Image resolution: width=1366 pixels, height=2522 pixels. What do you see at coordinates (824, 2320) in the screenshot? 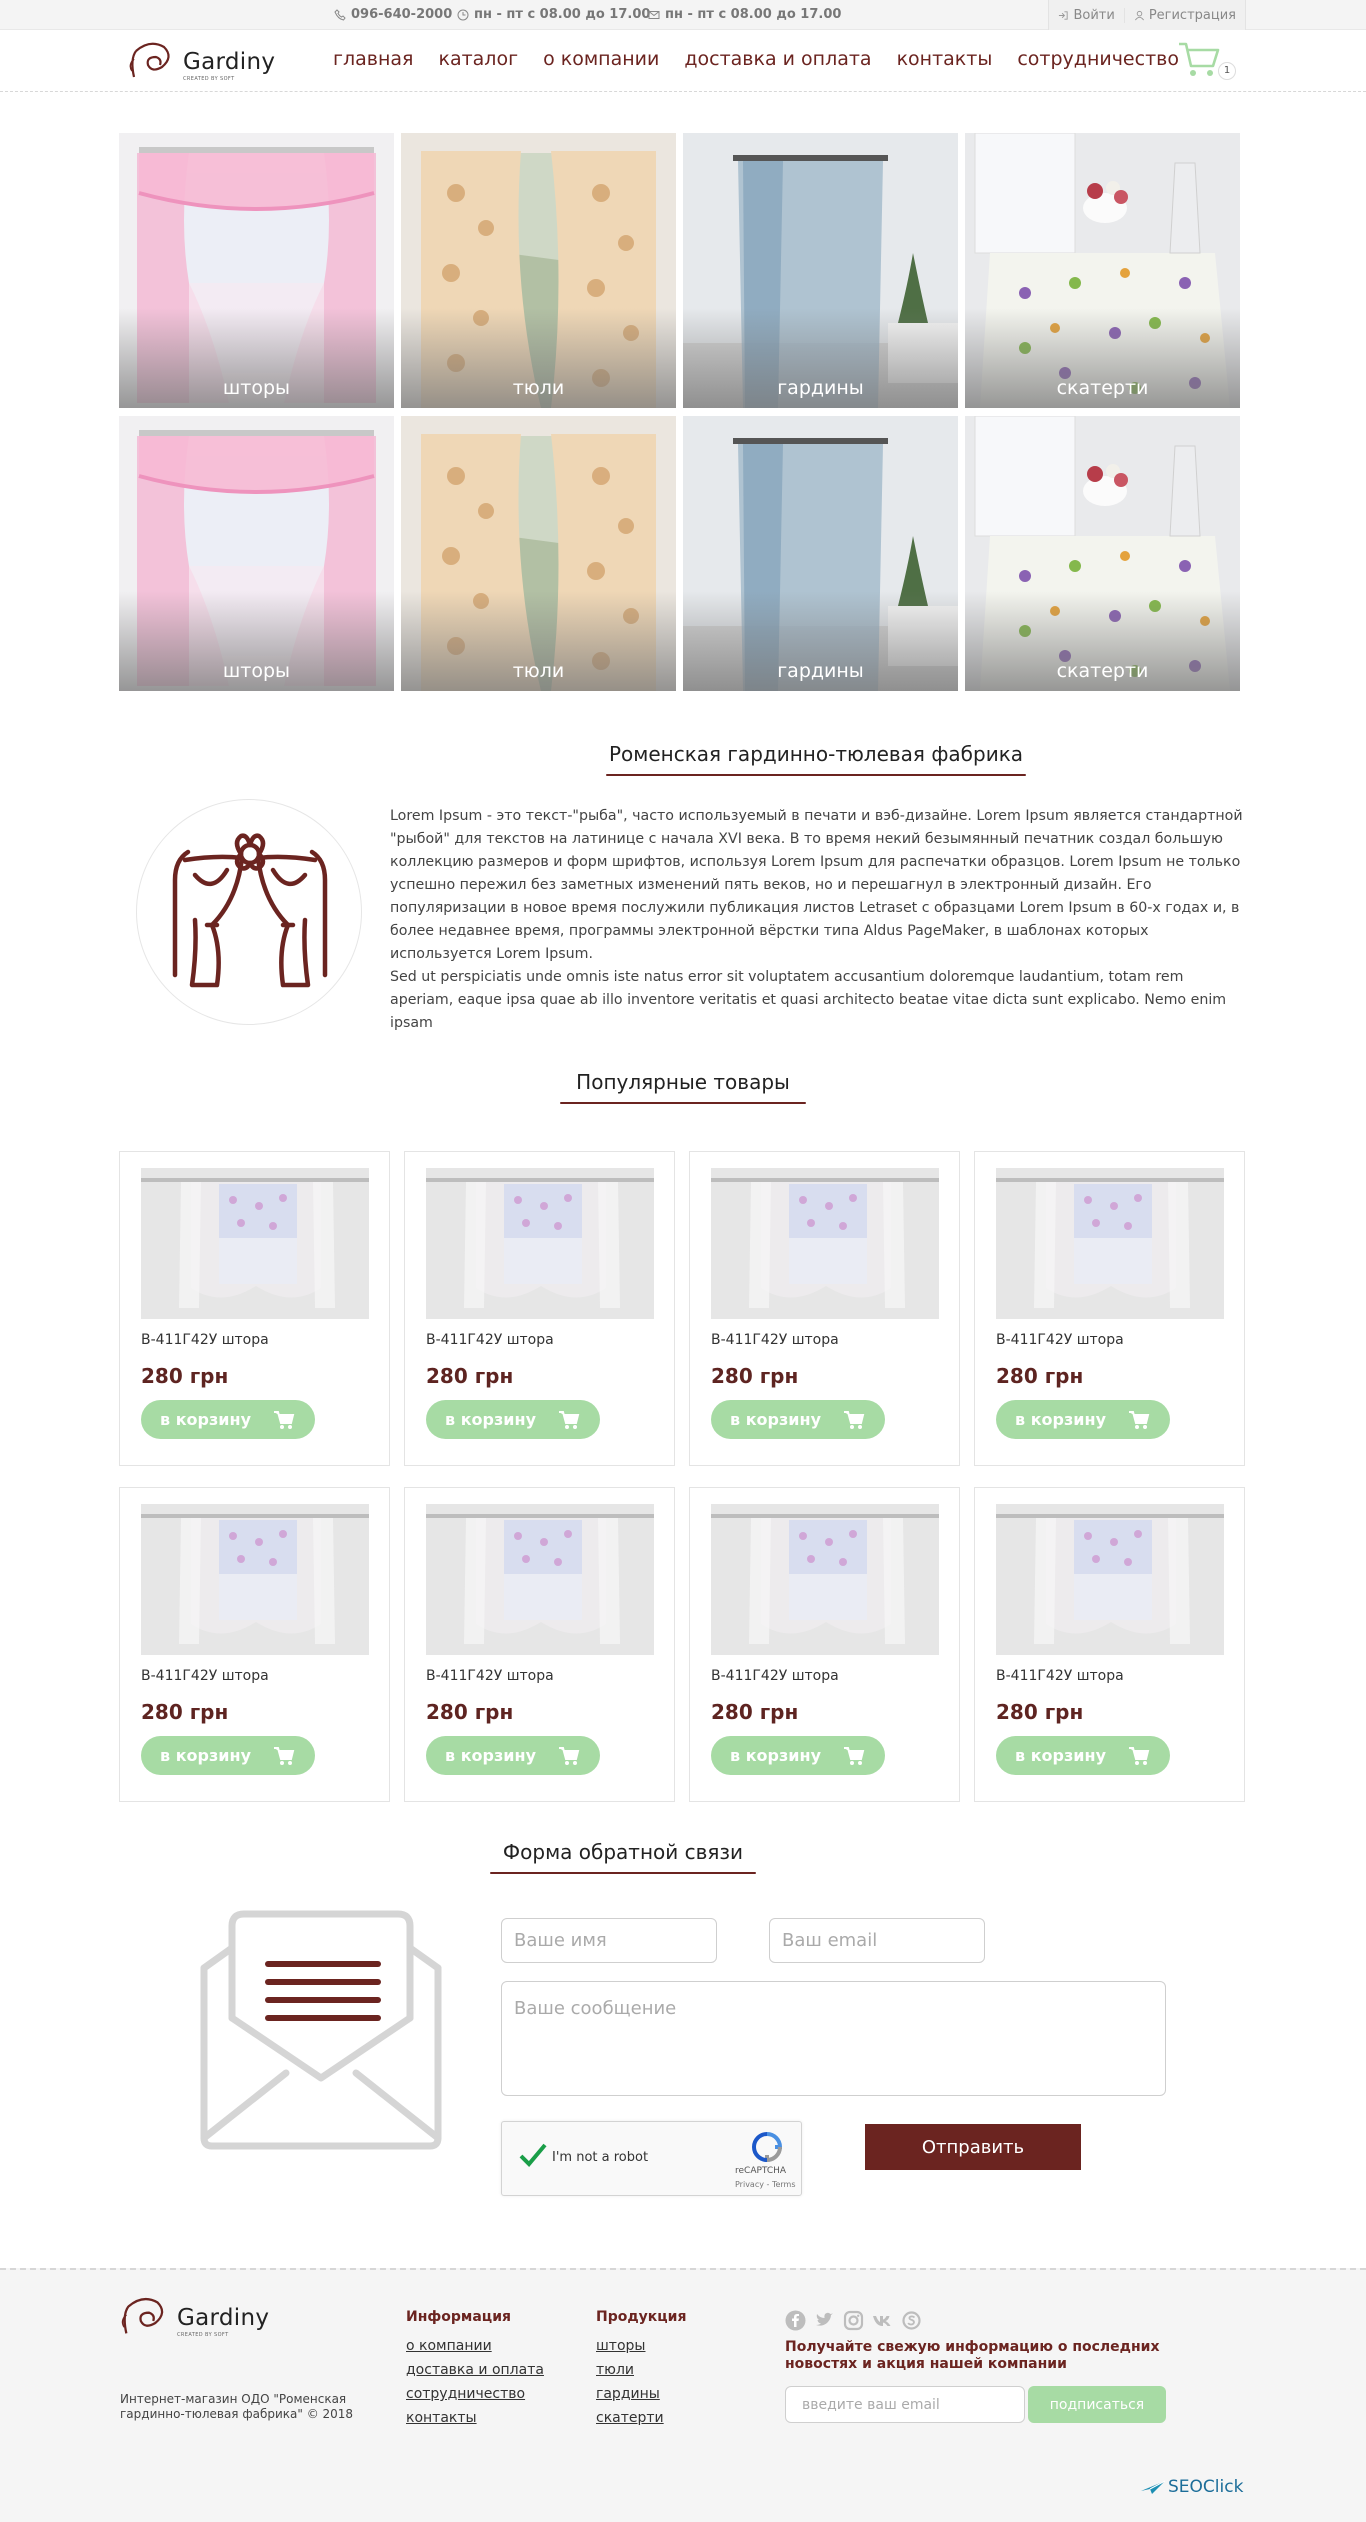
I see `twitter-icon` at bounding box center [824, 2320].